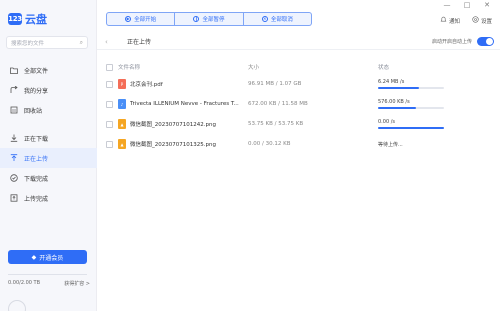 The image size is (500, 311). I want to click on music-file-icon: ♪, so click(122, 104).